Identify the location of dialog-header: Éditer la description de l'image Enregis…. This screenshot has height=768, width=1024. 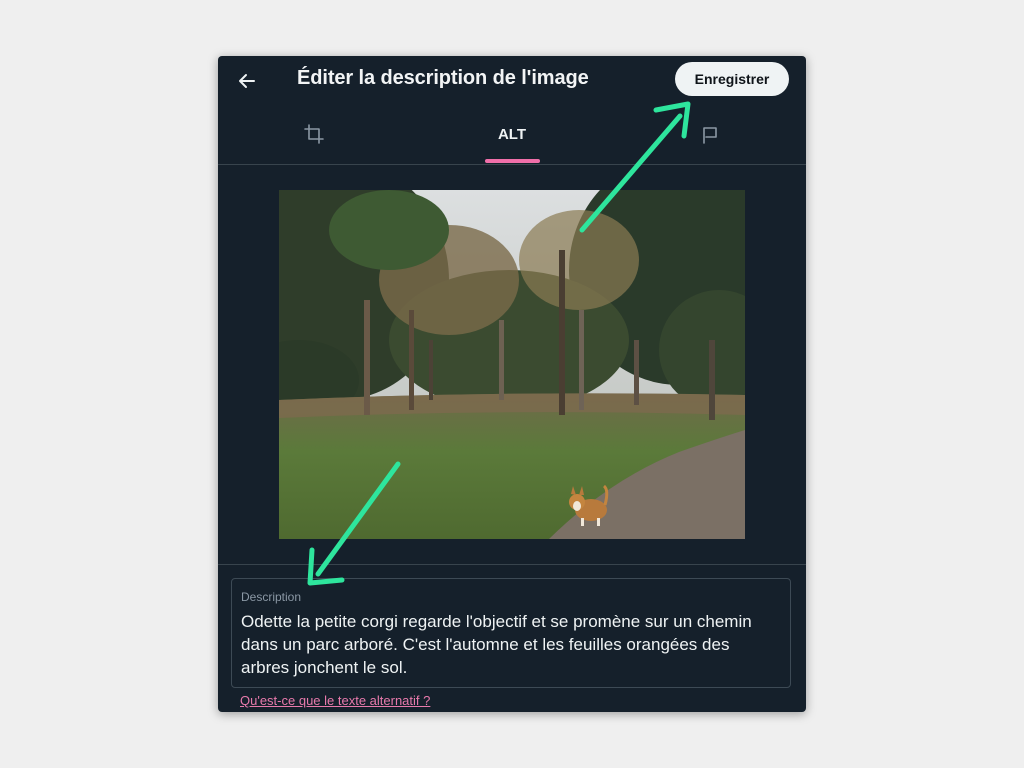
(512, 80).